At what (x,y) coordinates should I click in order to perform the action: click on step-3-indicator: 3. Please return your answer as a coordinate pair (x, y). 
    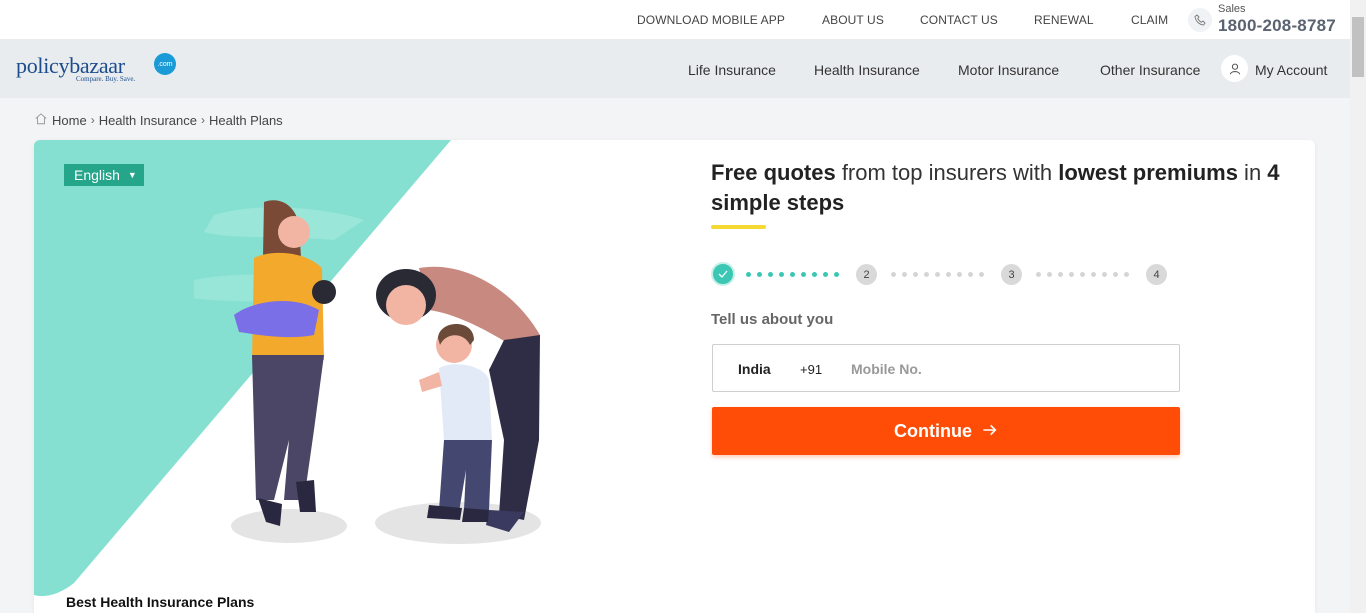
    Looking at the image, I should click on (1011, 274).